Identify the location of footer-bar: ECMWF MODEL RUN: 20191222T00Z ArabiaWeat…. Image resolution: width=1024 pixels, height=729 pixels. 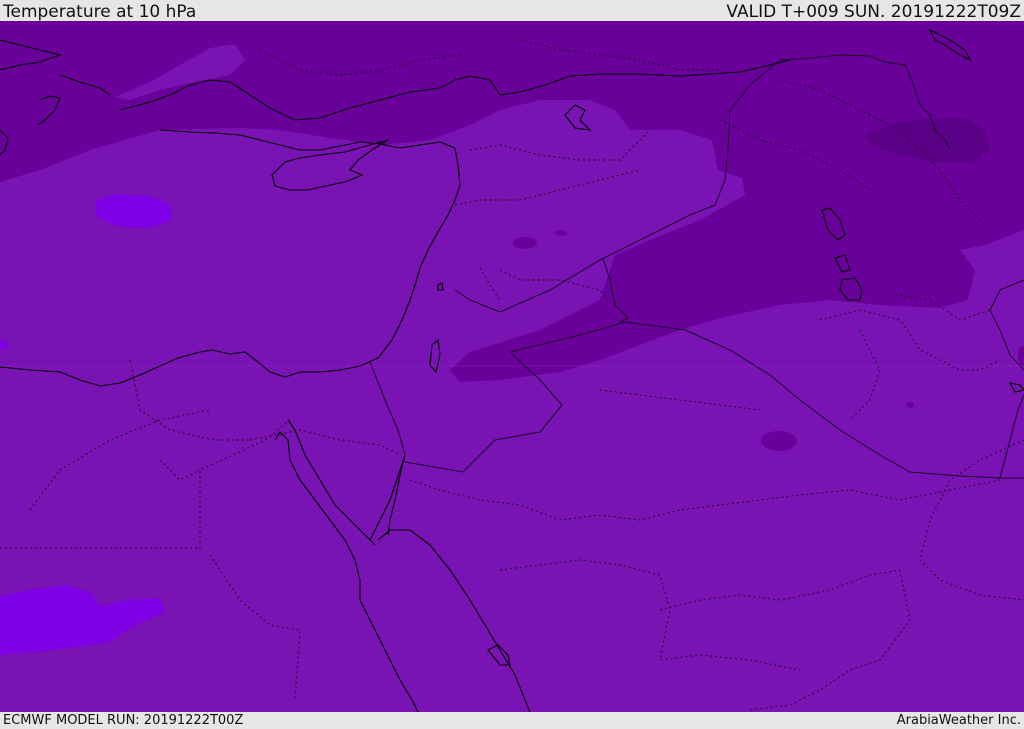
(512, 720).